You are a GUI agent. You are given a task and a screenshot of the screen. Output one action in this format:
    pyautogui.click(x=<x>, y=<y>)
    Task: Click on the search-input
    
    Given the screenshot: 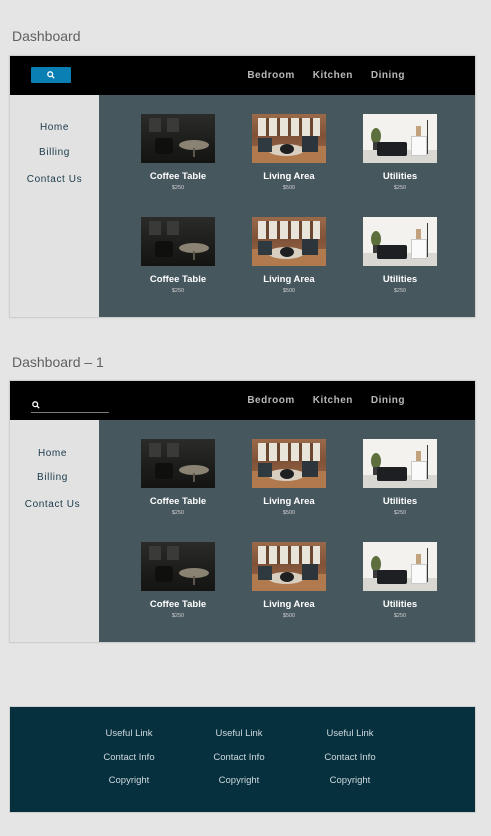 What is the action you would take?
    pyautogui.click(x=70, y=406)
    